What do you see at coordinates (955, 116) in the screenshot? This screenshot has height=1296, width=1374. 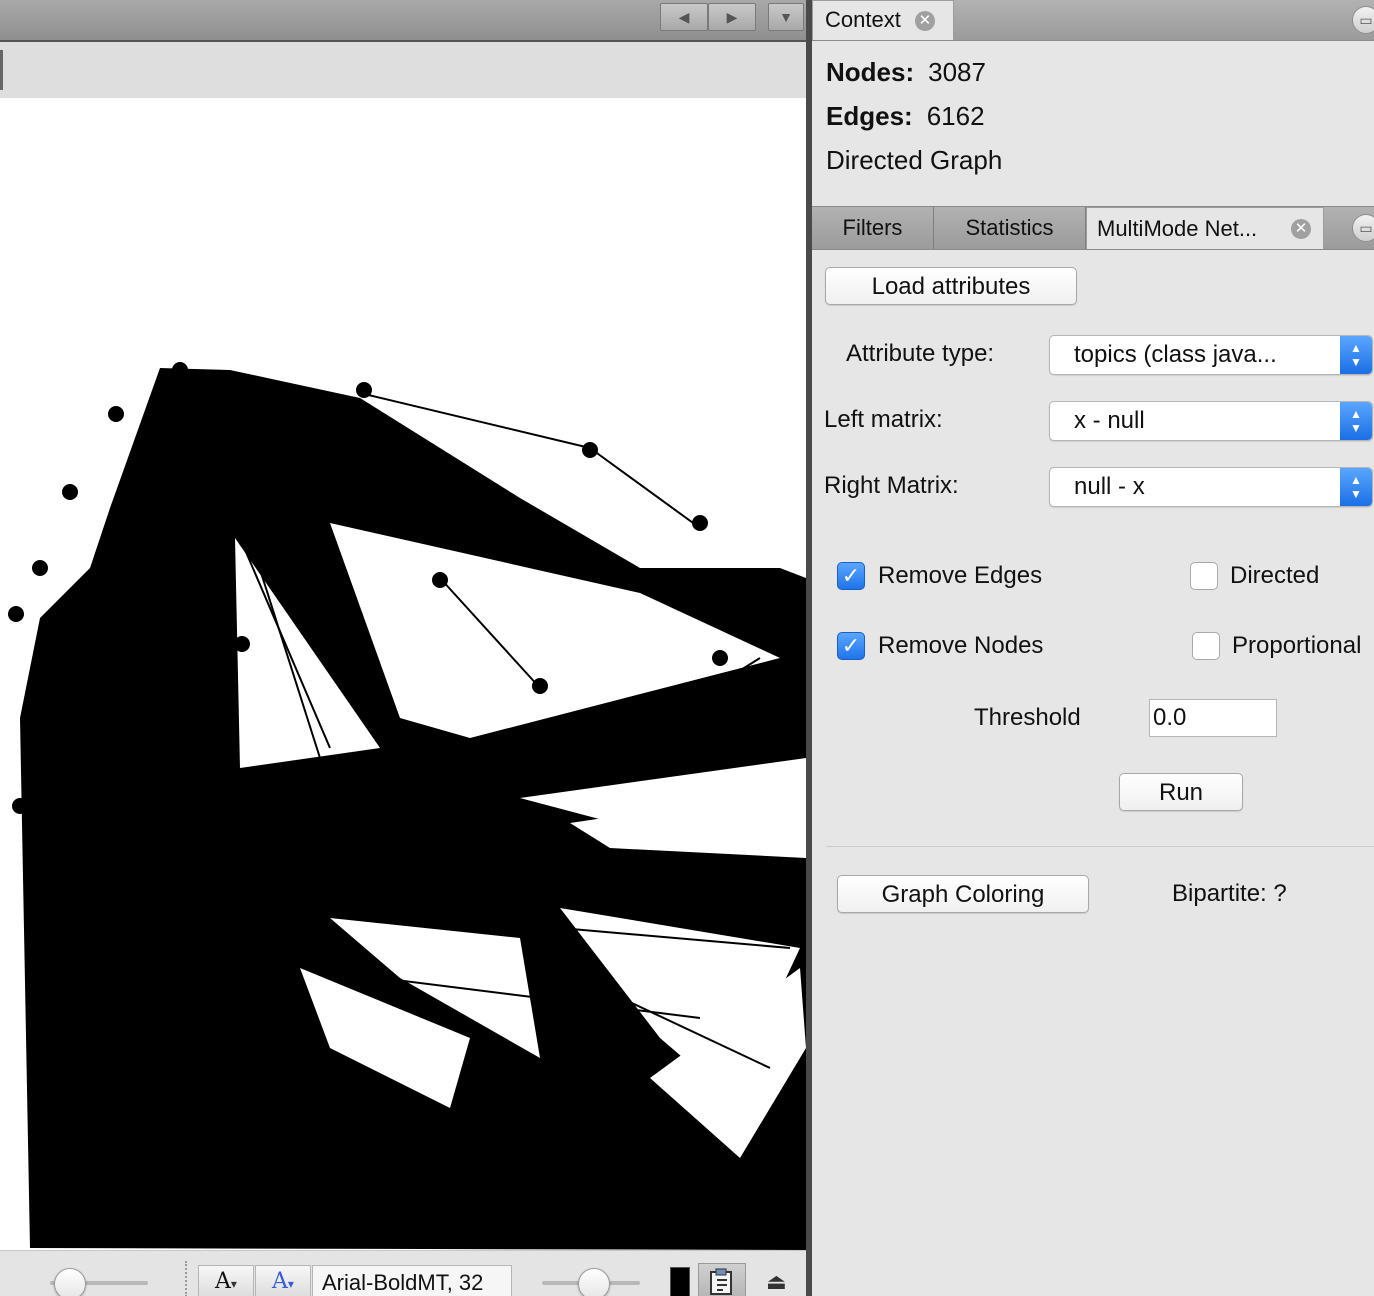 I see `edges-value: 6162` at bounding box center [955, 116].